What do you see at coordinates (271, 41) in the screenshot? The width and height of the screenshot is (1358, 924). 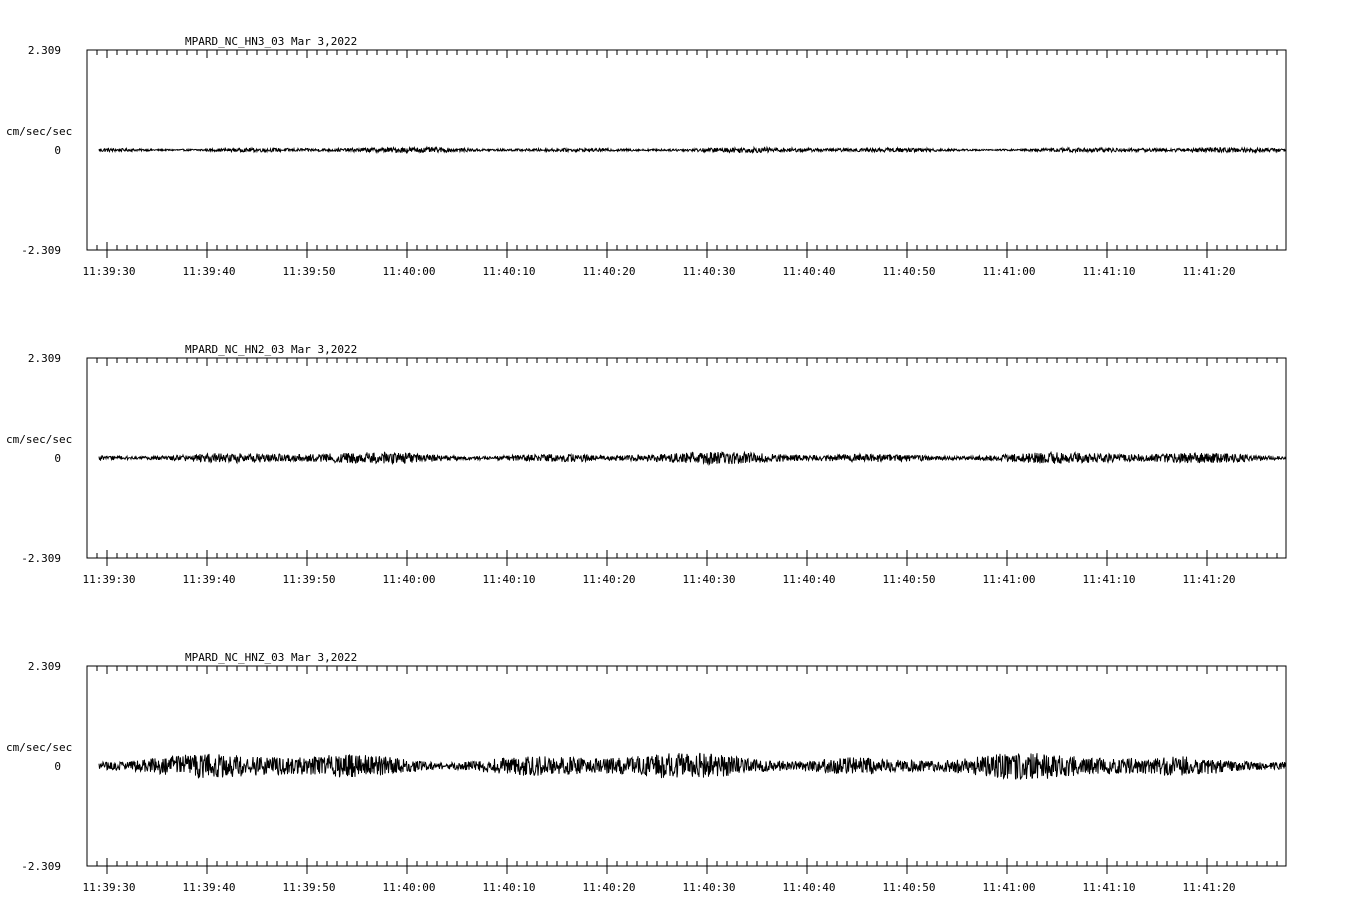 I see `chart-title: MPARD_NC_HN3_03 Mar 3,2022` at bounding box center [271, 41].